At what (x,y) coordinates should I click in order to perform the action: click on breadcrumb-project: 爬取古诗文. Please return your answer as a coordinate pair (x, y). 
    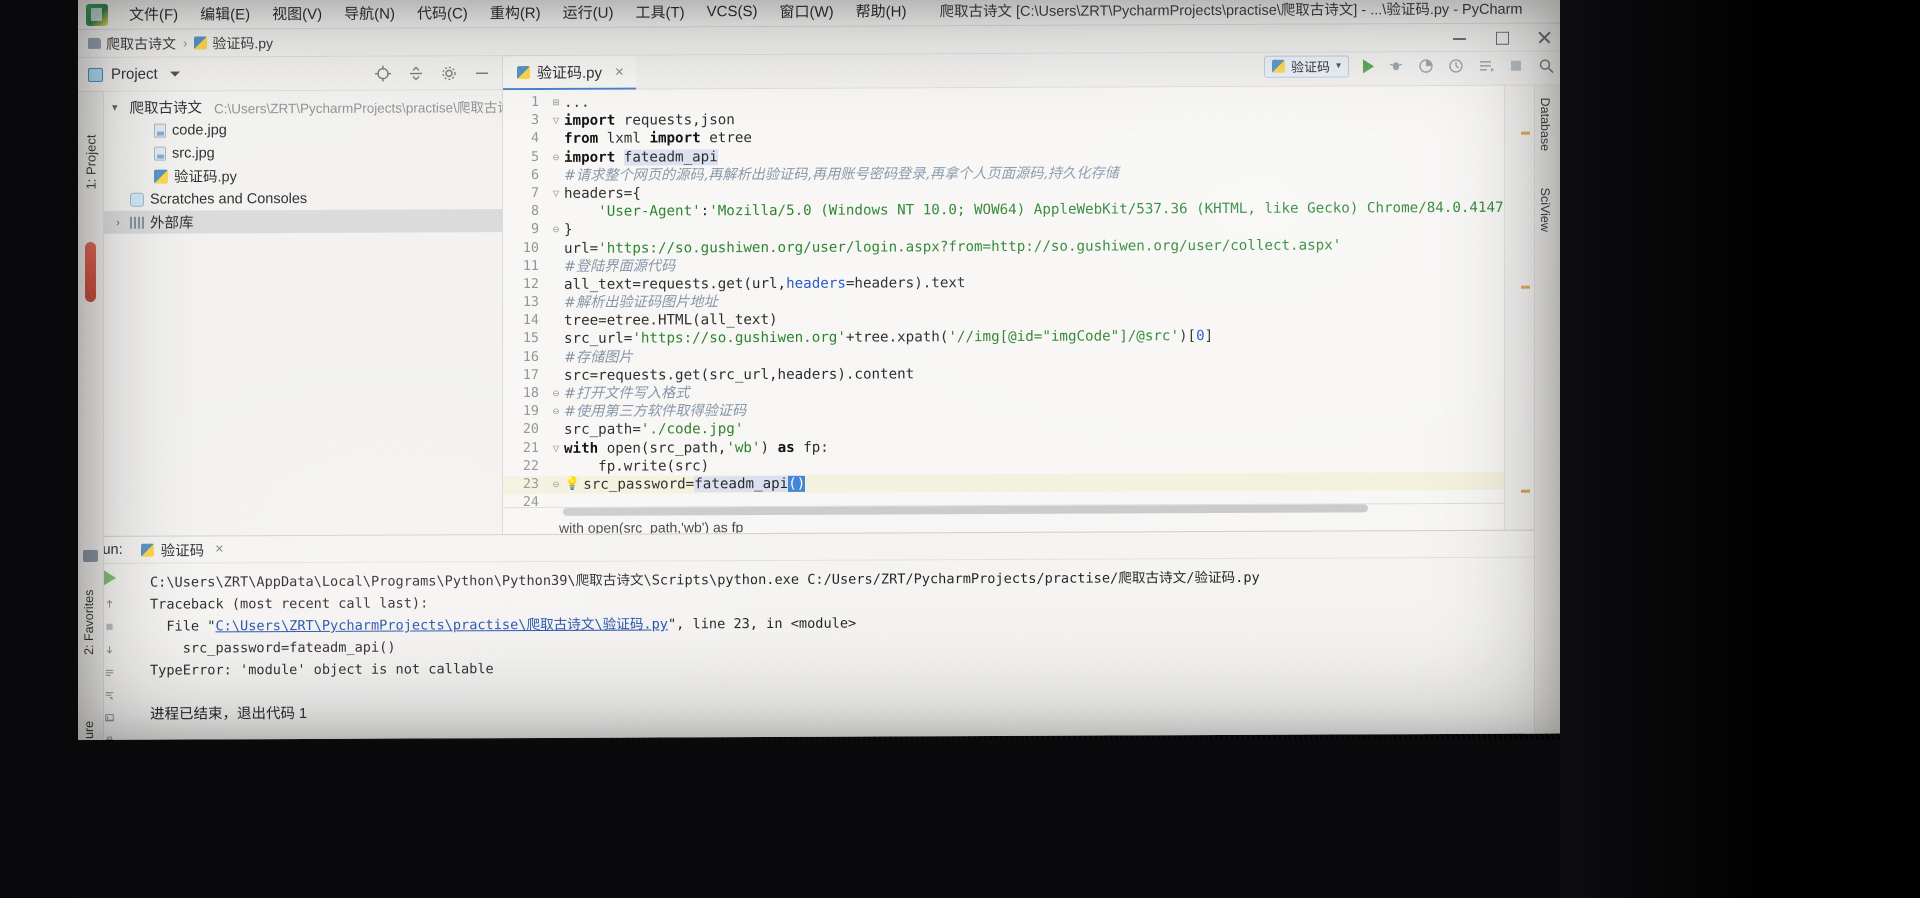
    Looking at the image, I should click on (132, 43).